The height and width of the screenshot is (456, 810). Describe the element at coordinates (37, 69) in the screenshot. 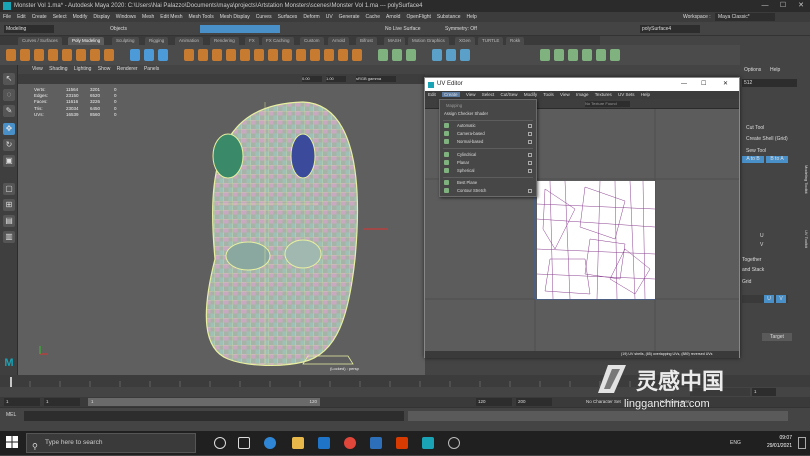

I see `panel-menu-view: View` at that location.